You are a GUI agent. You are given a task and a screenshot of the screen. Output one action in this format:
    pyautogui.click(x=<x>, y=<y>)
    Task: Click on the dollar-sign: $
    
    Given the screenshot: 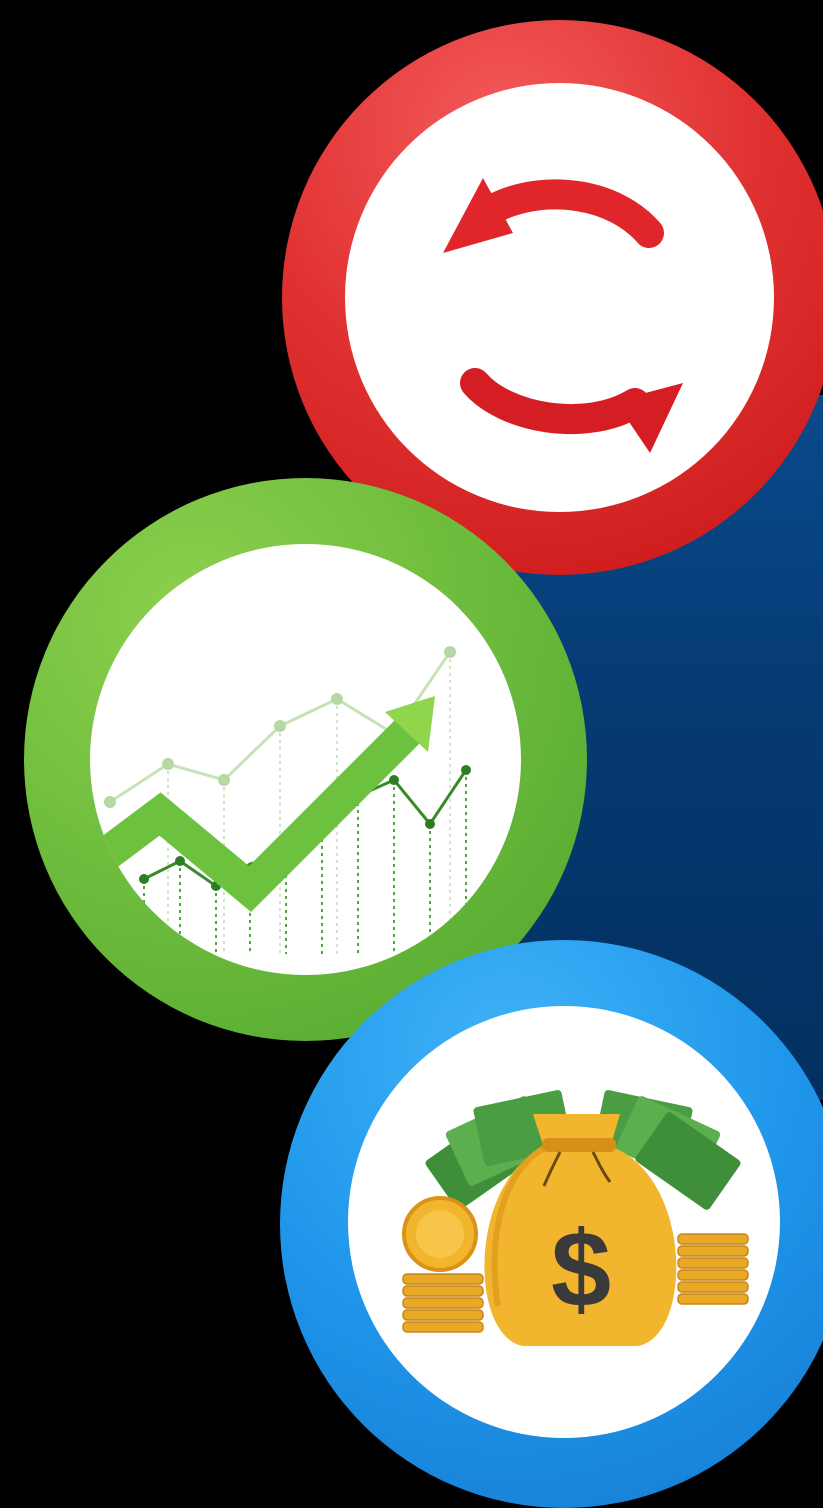 What is the action you would take?
    pyautogui.click(x=581, y=1268)
    